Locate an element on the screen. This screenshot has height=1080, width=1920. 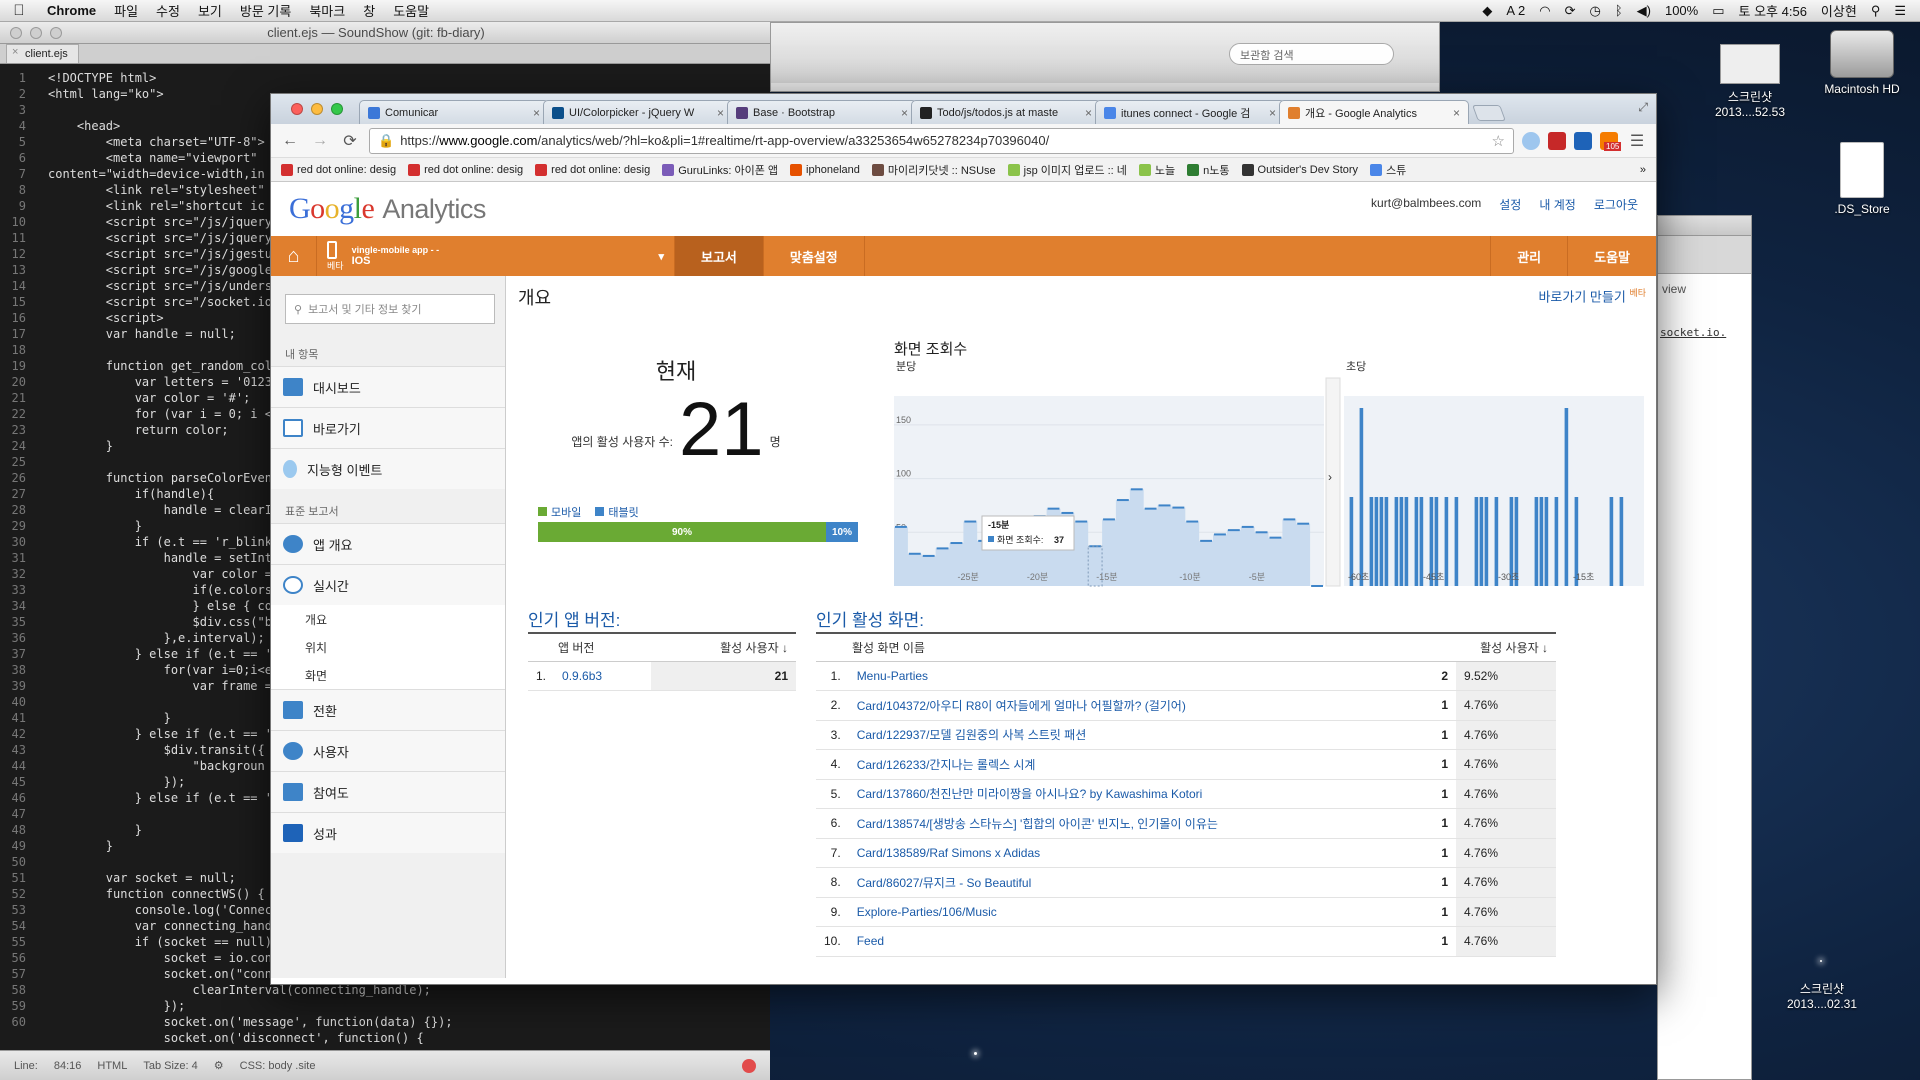
legend-mobile: 모바일 is located at coordinates (559, 512).